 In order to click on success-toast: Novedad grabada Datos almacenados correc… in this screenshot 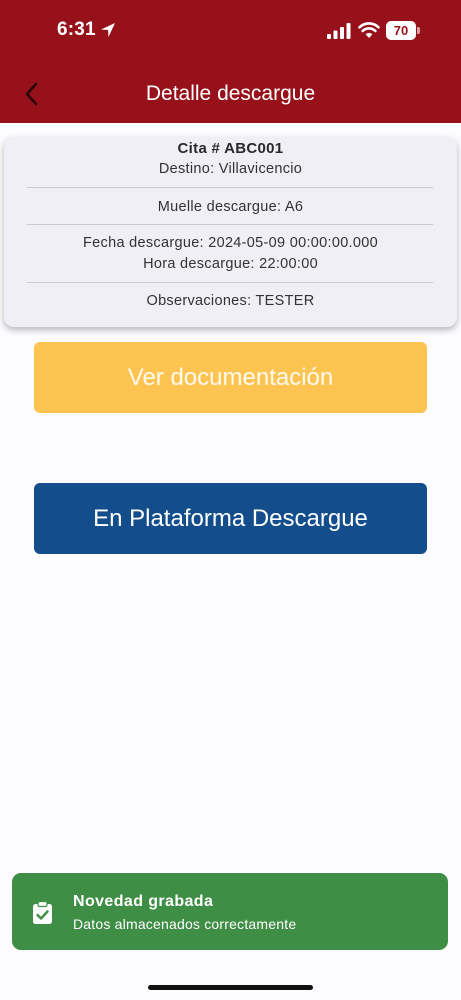, I will do `click(230, 911)`.